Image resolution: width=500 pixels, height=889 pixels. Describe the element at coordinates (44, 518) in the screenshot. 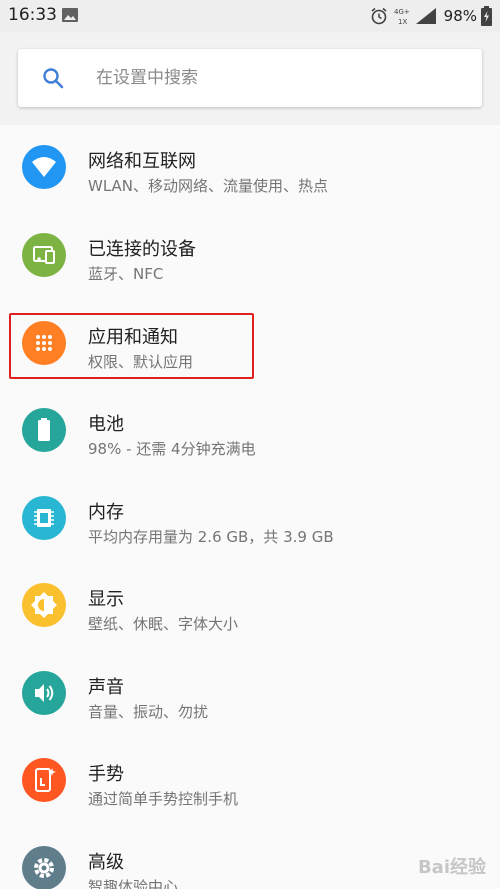

I see `memory-icon` at that location.